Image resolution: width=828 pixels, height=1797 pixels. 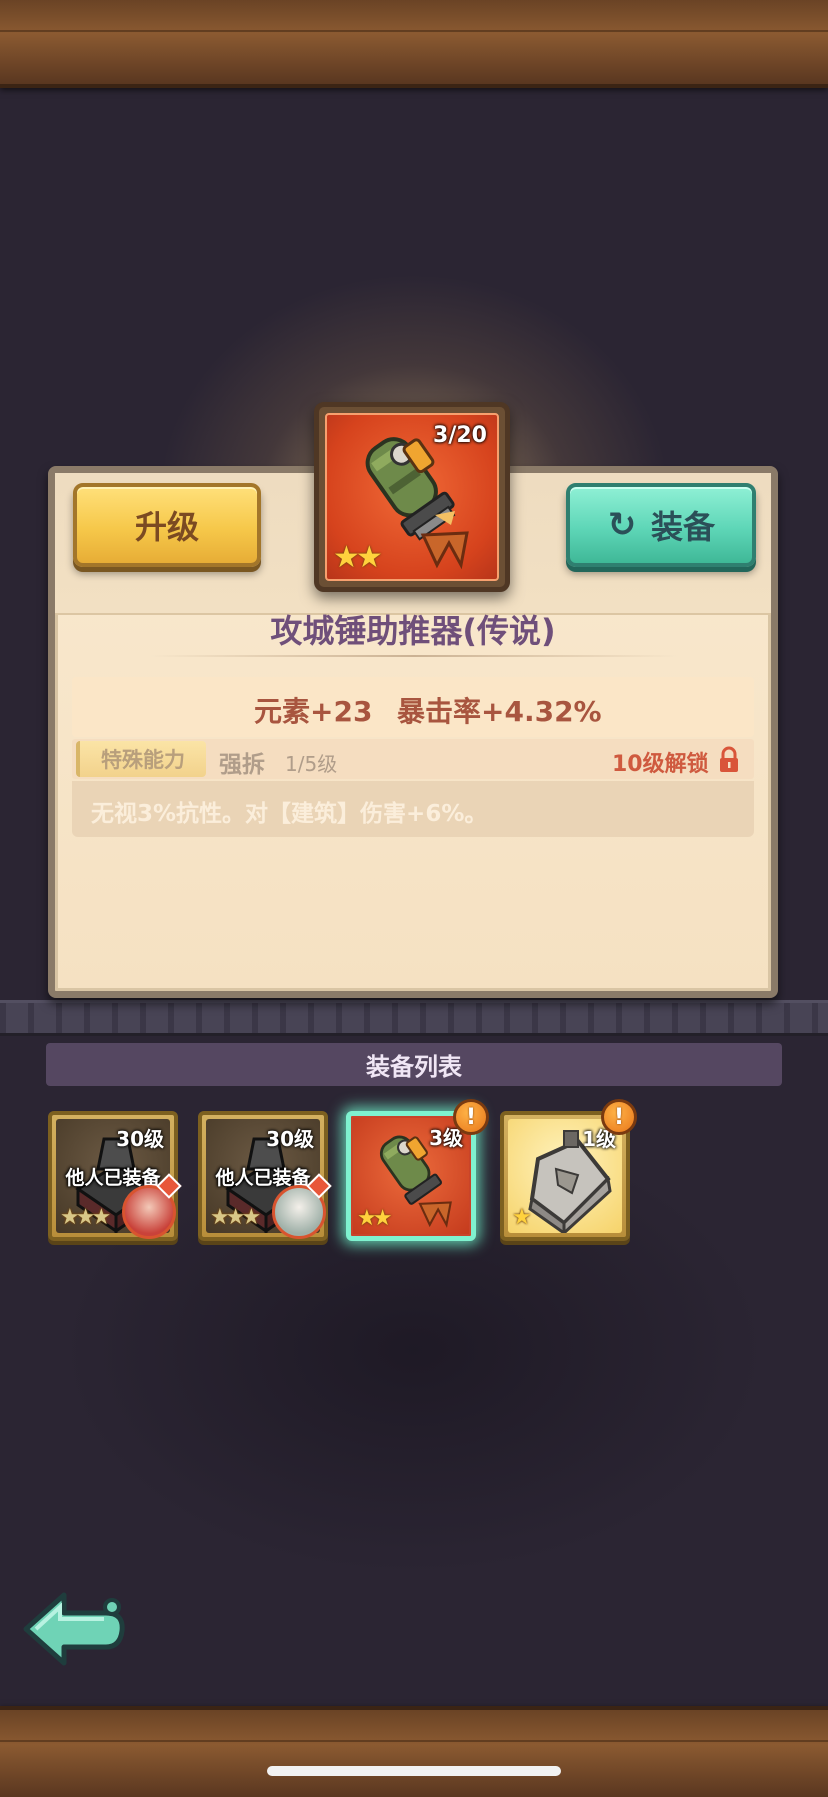 I want to click on ability-tag: 特殊能力, so click(x=141, y=759).